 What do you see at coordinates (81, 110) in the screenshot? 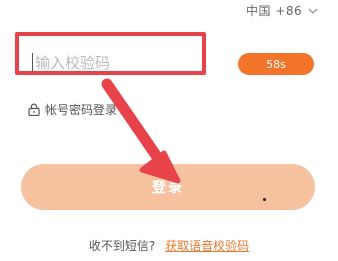
I see `password-login-label: 帐号密码登录` at bounding box center [81, 110].